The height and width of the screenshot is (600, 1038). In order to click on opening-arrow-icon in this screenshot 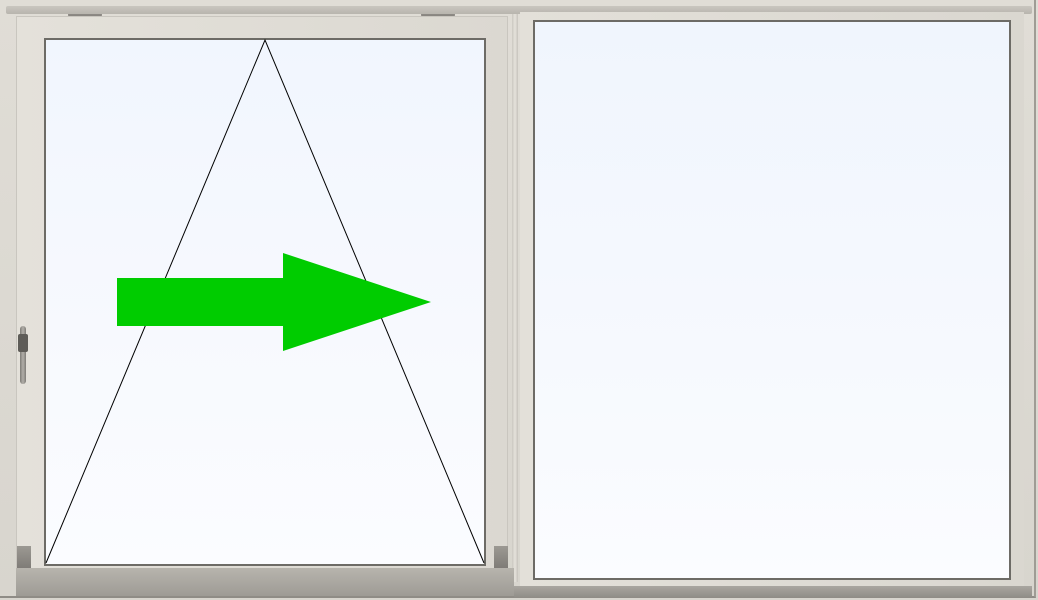, I will do `click(274, 302)`.